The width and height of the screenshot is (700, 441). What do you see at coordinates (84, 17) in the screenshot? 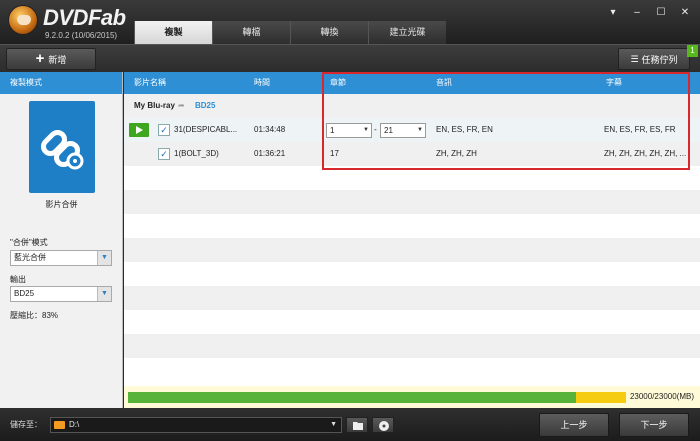
I see `app-name: DVDFab` at bounding box center [84, 17].